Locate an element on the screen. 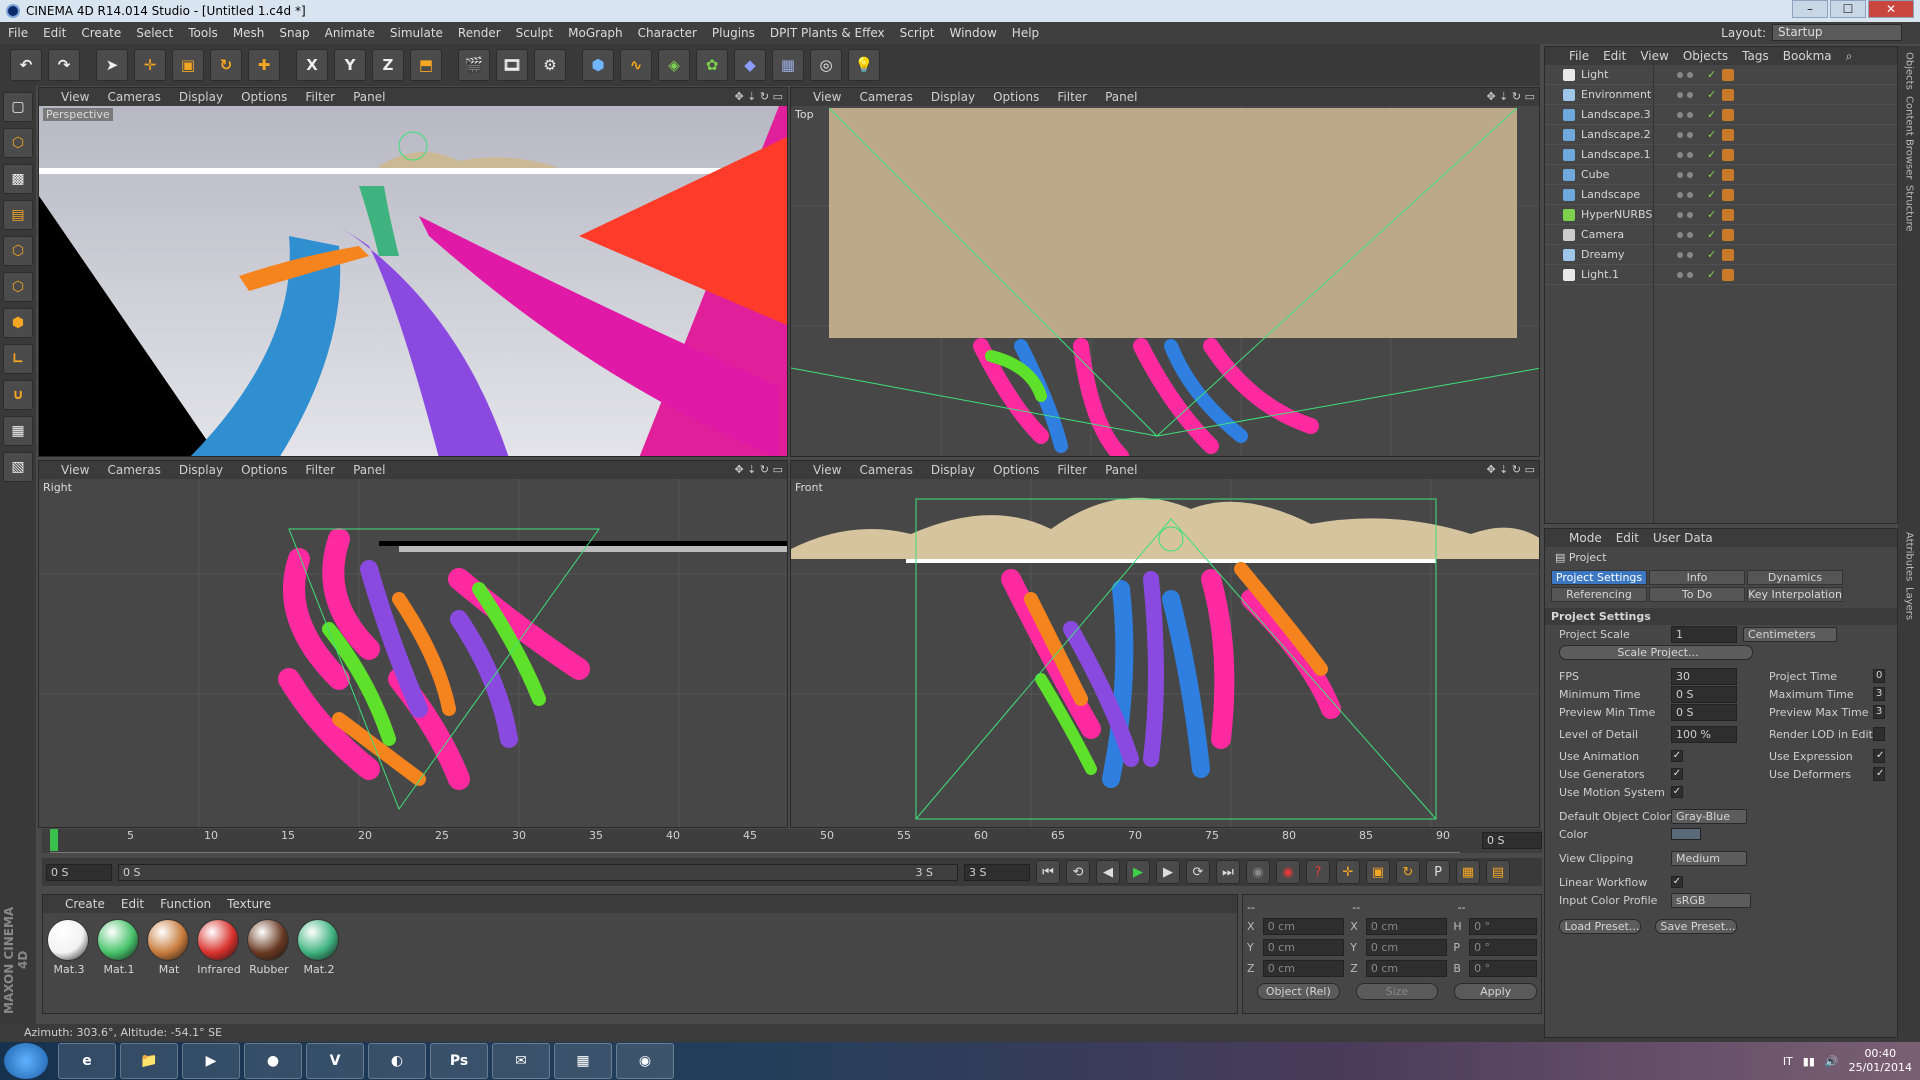 Image resolution: width=1920 pixels, height=1080 pixels. workplane-icon: ▦ is located at coordinates (18, 431).